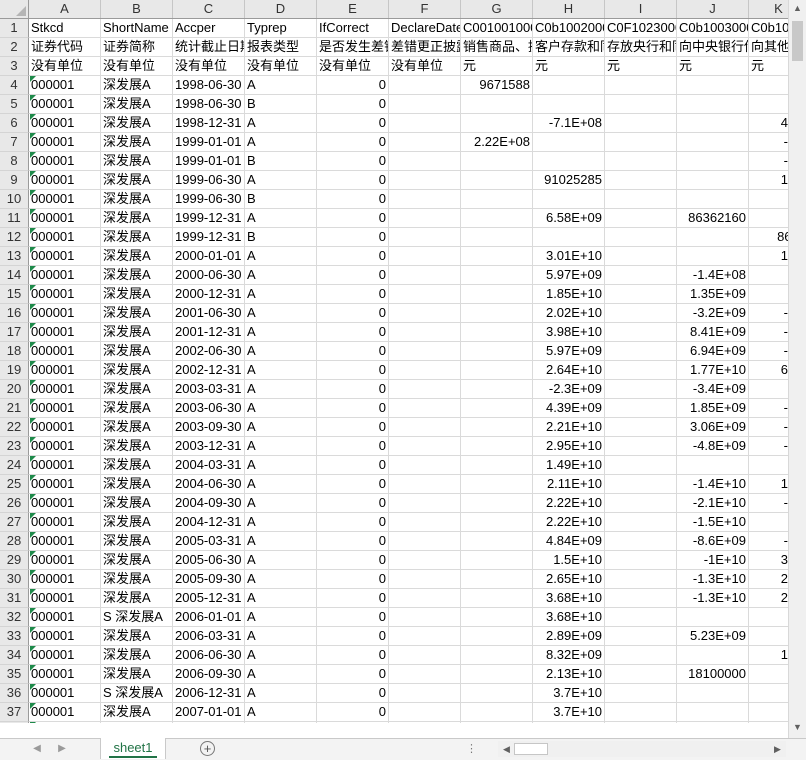 The width and height of the screenshot is (806, 760). What do you see at coordinates (281, 427) in the screenshot?
I see `cell-d22: A` at bounding box center [281, 427].